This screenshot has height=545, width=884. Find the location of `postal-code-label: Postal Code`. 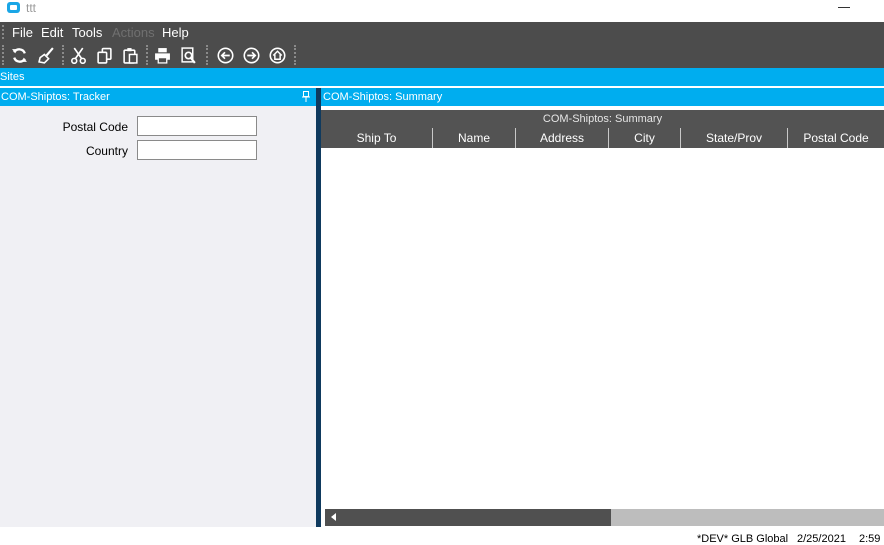

postal-code-label: Postal Code is located at coordinates (95, 127).